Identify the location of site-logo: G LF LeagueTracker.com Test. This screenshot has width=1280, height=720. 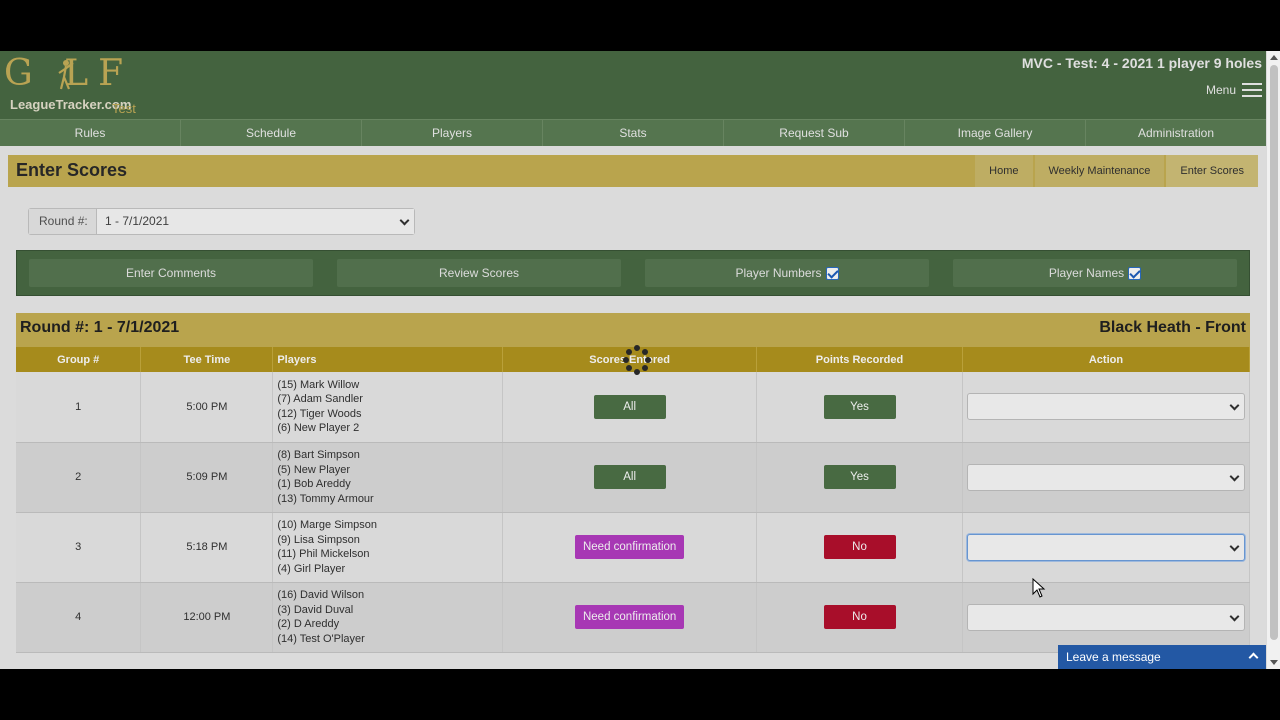
(74, 85).